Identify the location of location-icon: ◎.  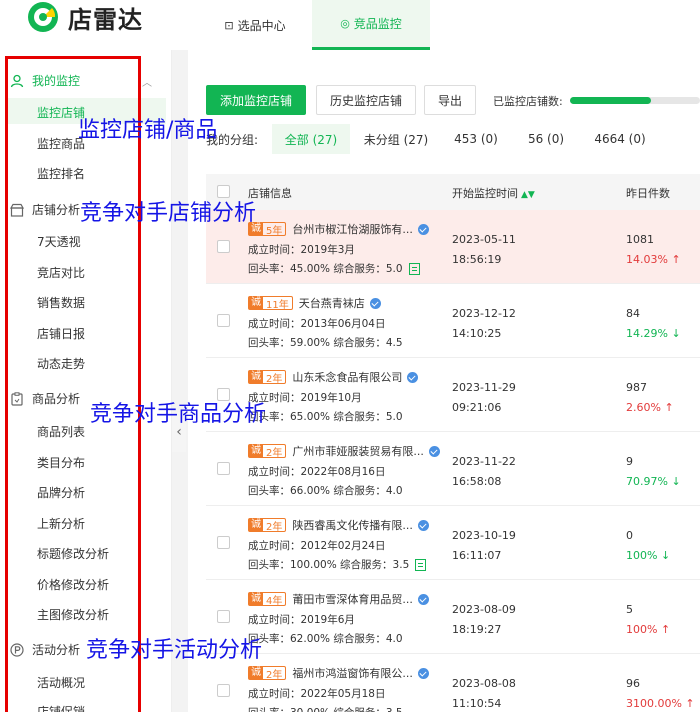
(345, 23).